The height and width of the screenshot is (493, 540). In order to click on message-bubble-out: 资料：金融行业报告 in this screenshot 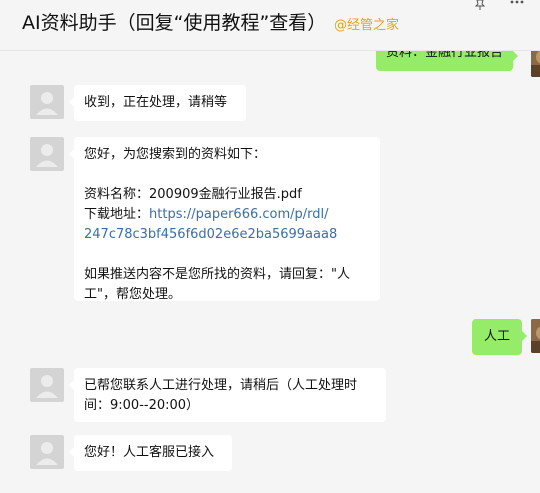, I will do `click(447, 61)`.